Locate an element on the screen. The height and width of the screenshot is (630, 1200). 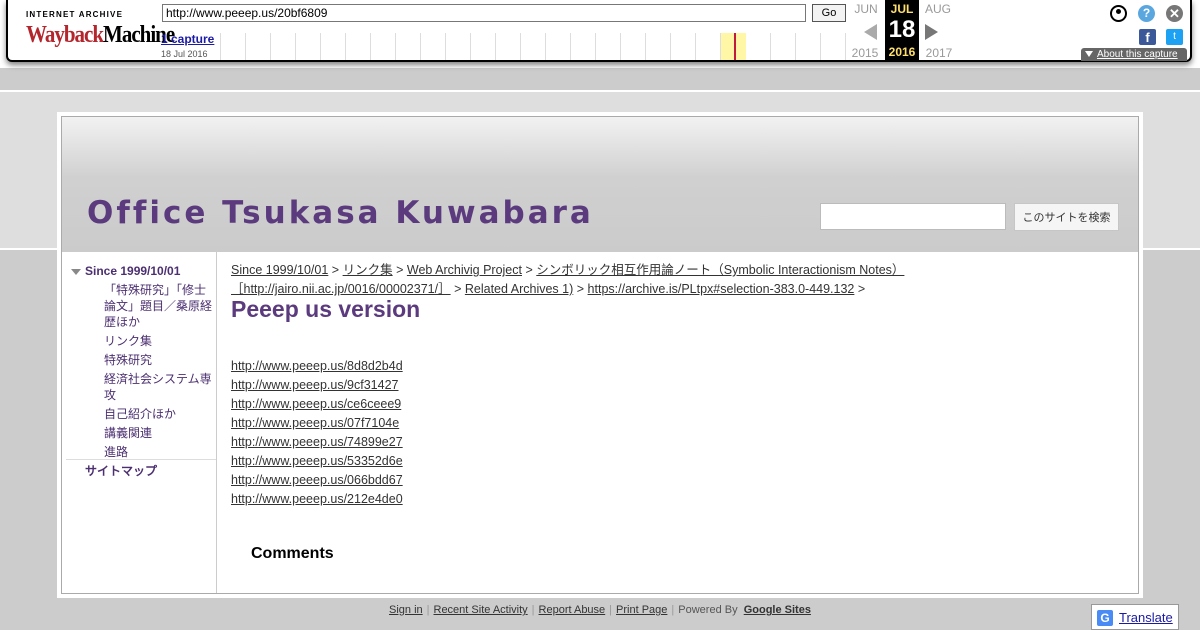
wayback-sparkline is located at coordinates (533, 46).